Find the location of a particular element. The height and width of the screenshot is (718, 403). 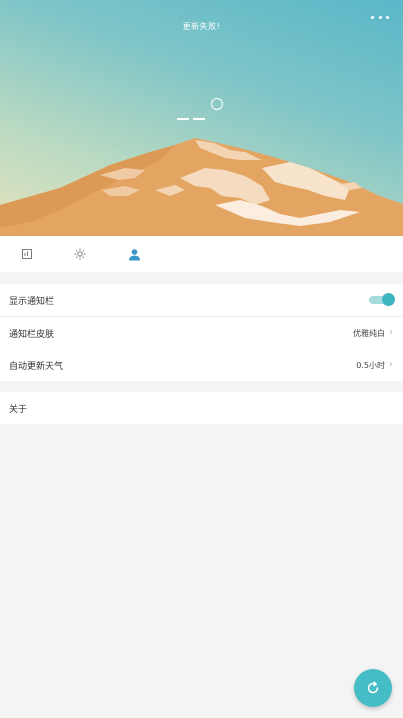

tab-me is located at coordinates (134, 254).